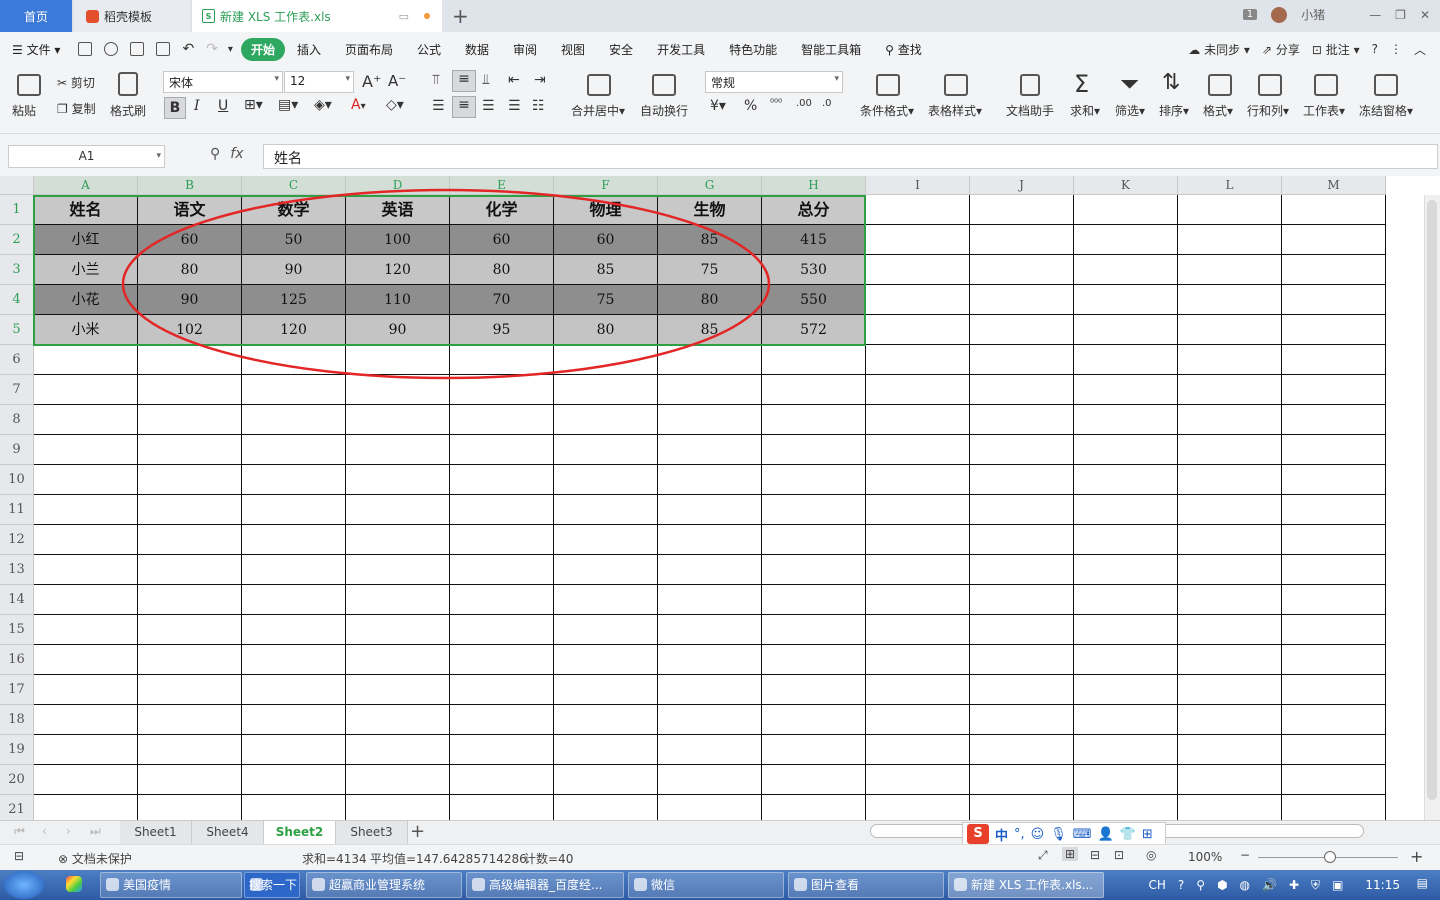 This screenshot has height=900, width=1440. Describe the element at coordinates (17, 390) in the screenshot. I see `row-header: 7` at that location.